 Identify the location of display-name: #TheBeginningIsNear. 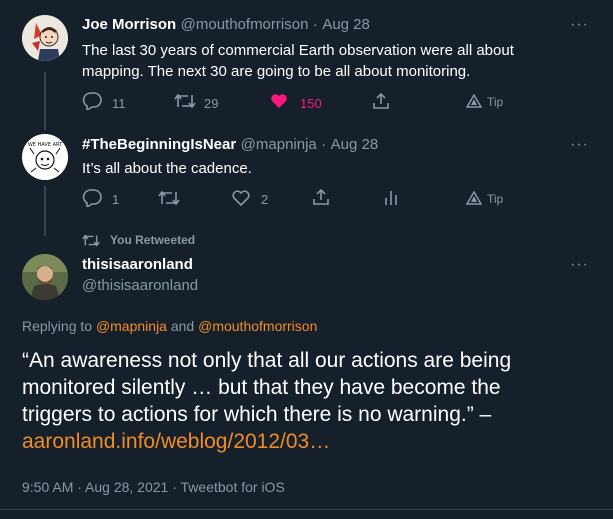
(159, 144).